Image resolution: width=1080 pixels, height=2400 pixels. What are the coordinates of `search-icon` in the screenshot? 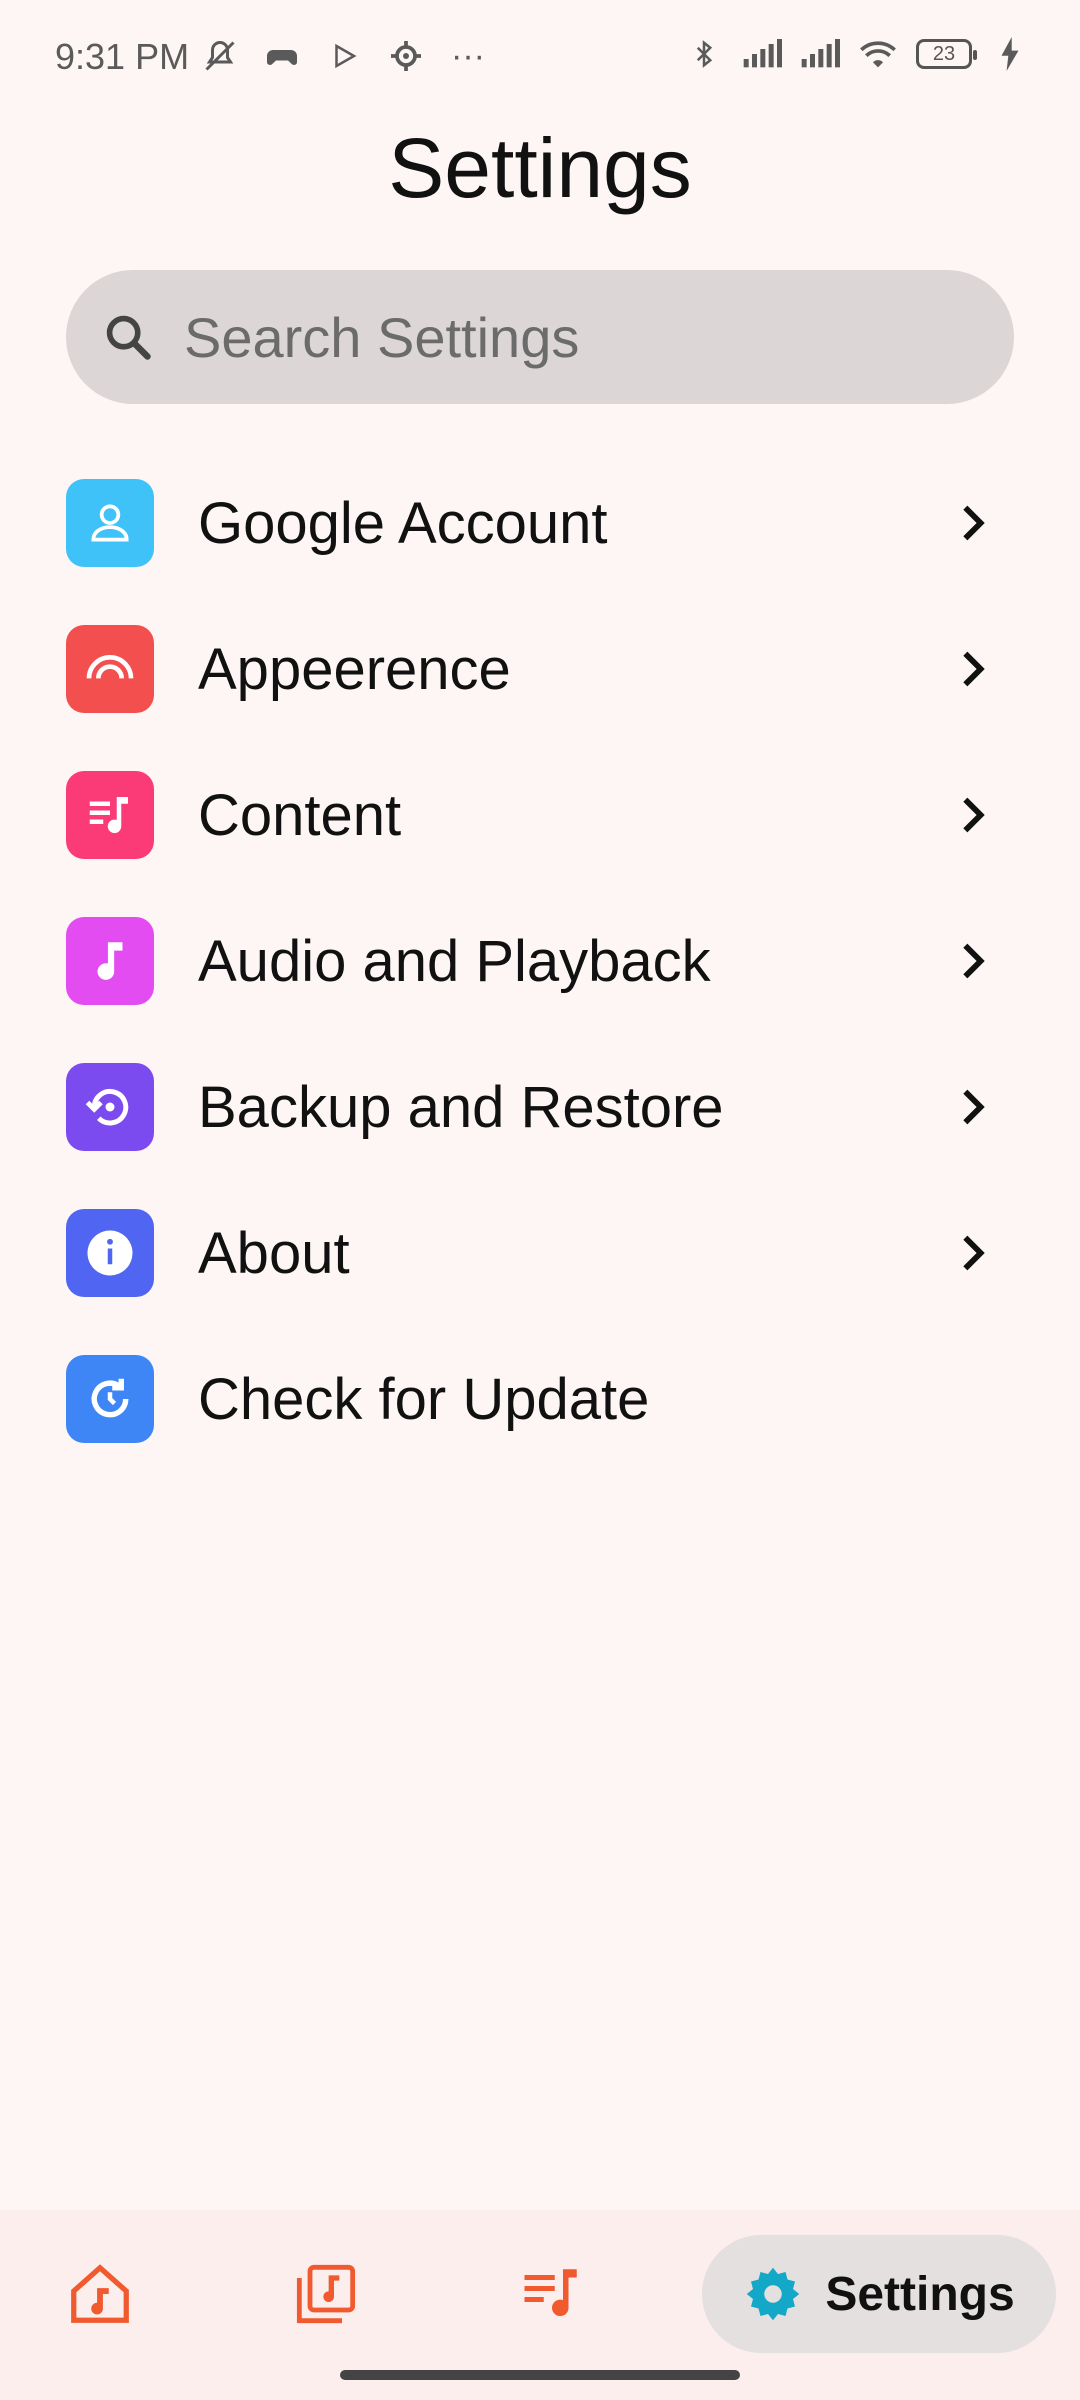 It's located at (128, 337).